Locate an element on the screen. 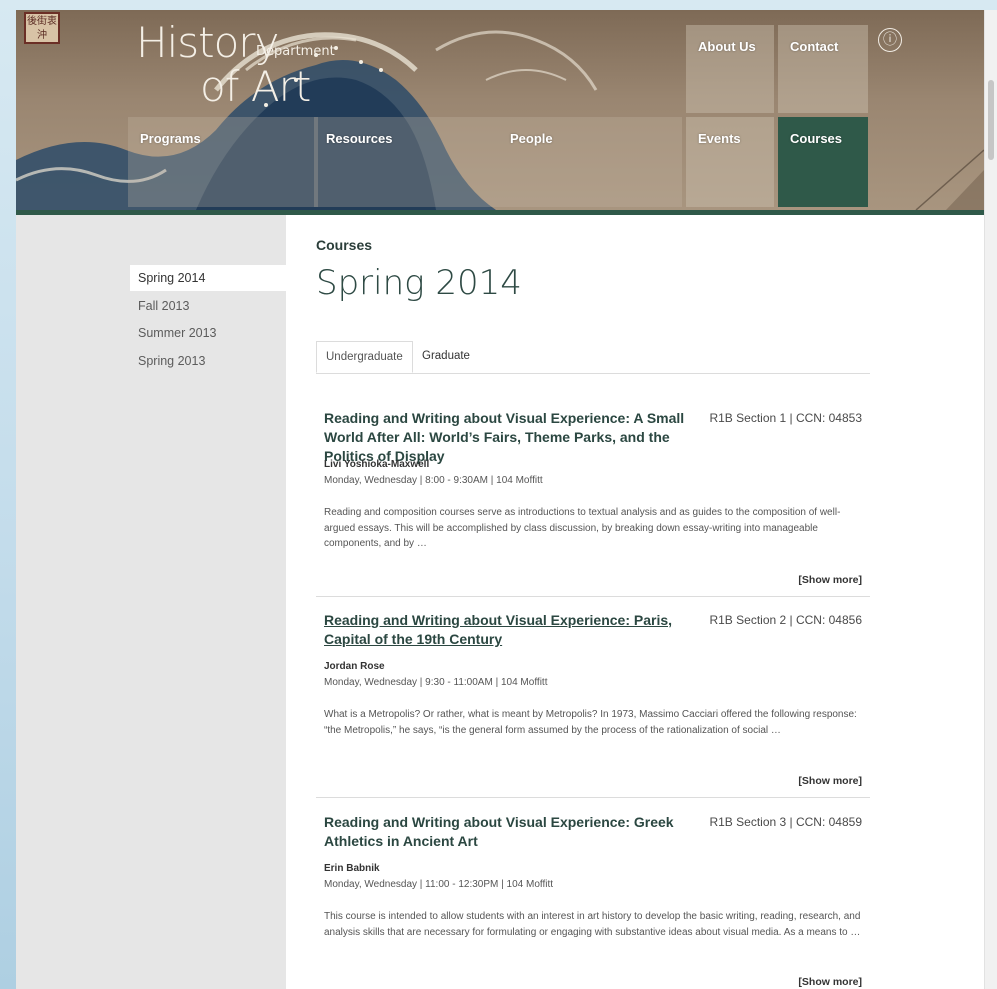 Image resolution: width=997 pixels, height=989 pixels. course-section: R1B Section 2 | CCN: 04856 is located at coordinates (785, 620).